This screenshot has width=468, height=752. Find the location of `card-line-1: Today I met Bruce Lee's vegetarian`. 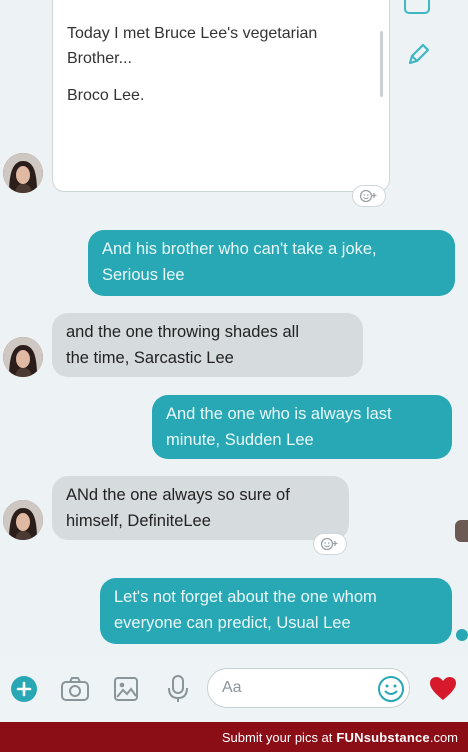

card-line-1: Today I met Bruce Lee's vegetarian is located at coordinates (192, 33).